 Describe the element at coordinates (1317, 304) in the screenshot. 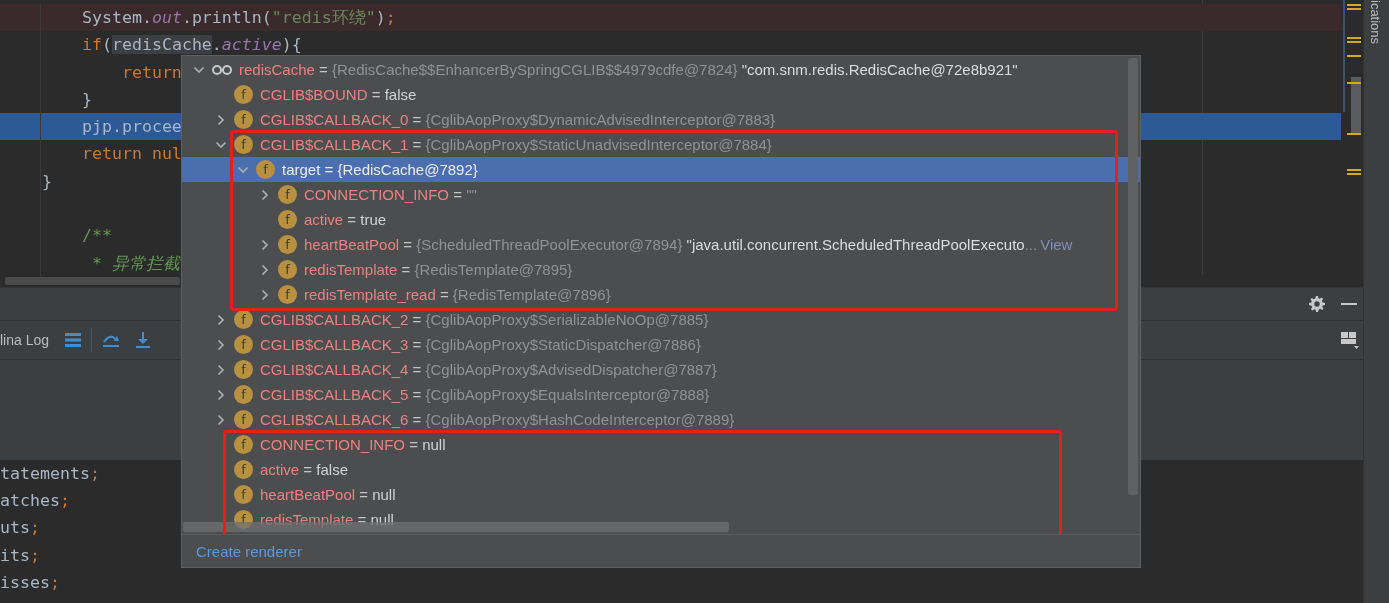

I see `settings-icon` at that location.